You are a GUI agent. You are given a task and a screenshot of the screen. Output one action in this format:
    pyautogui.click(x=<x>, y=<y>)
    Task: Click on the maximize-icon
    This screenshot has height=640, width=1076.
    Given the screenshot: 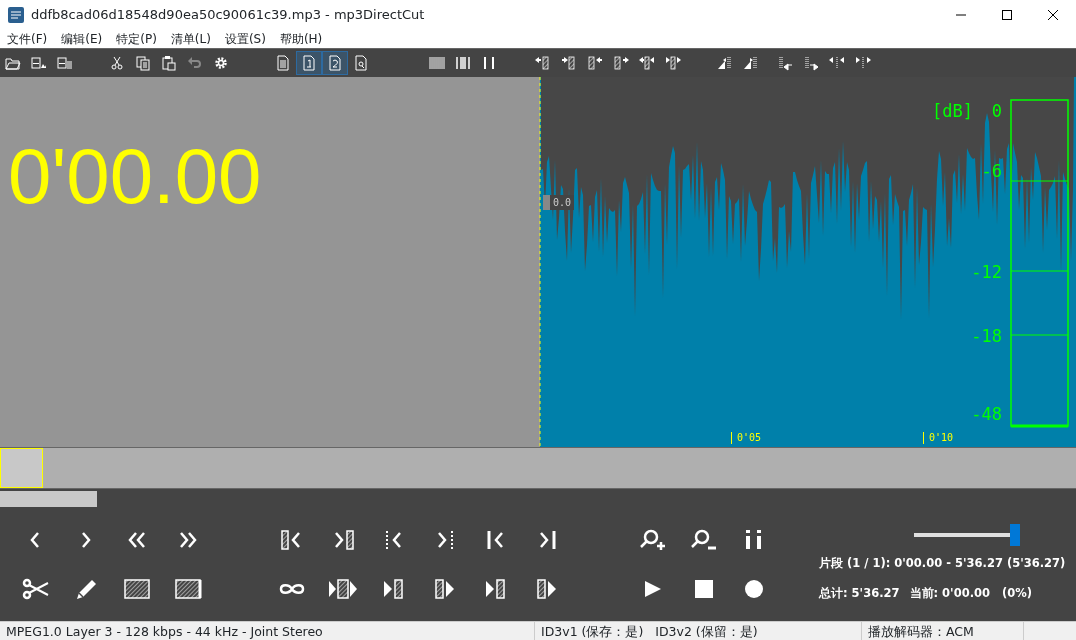 What is the action you would take?
    pyautogui.click(x=1007, y=15)
    